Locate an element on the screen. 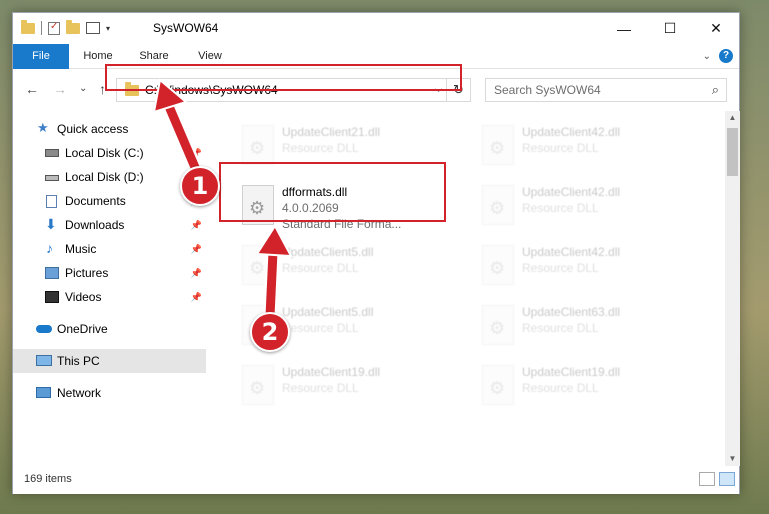  file-name: UpdateClient42.dll is located at coordinates (571, 252).